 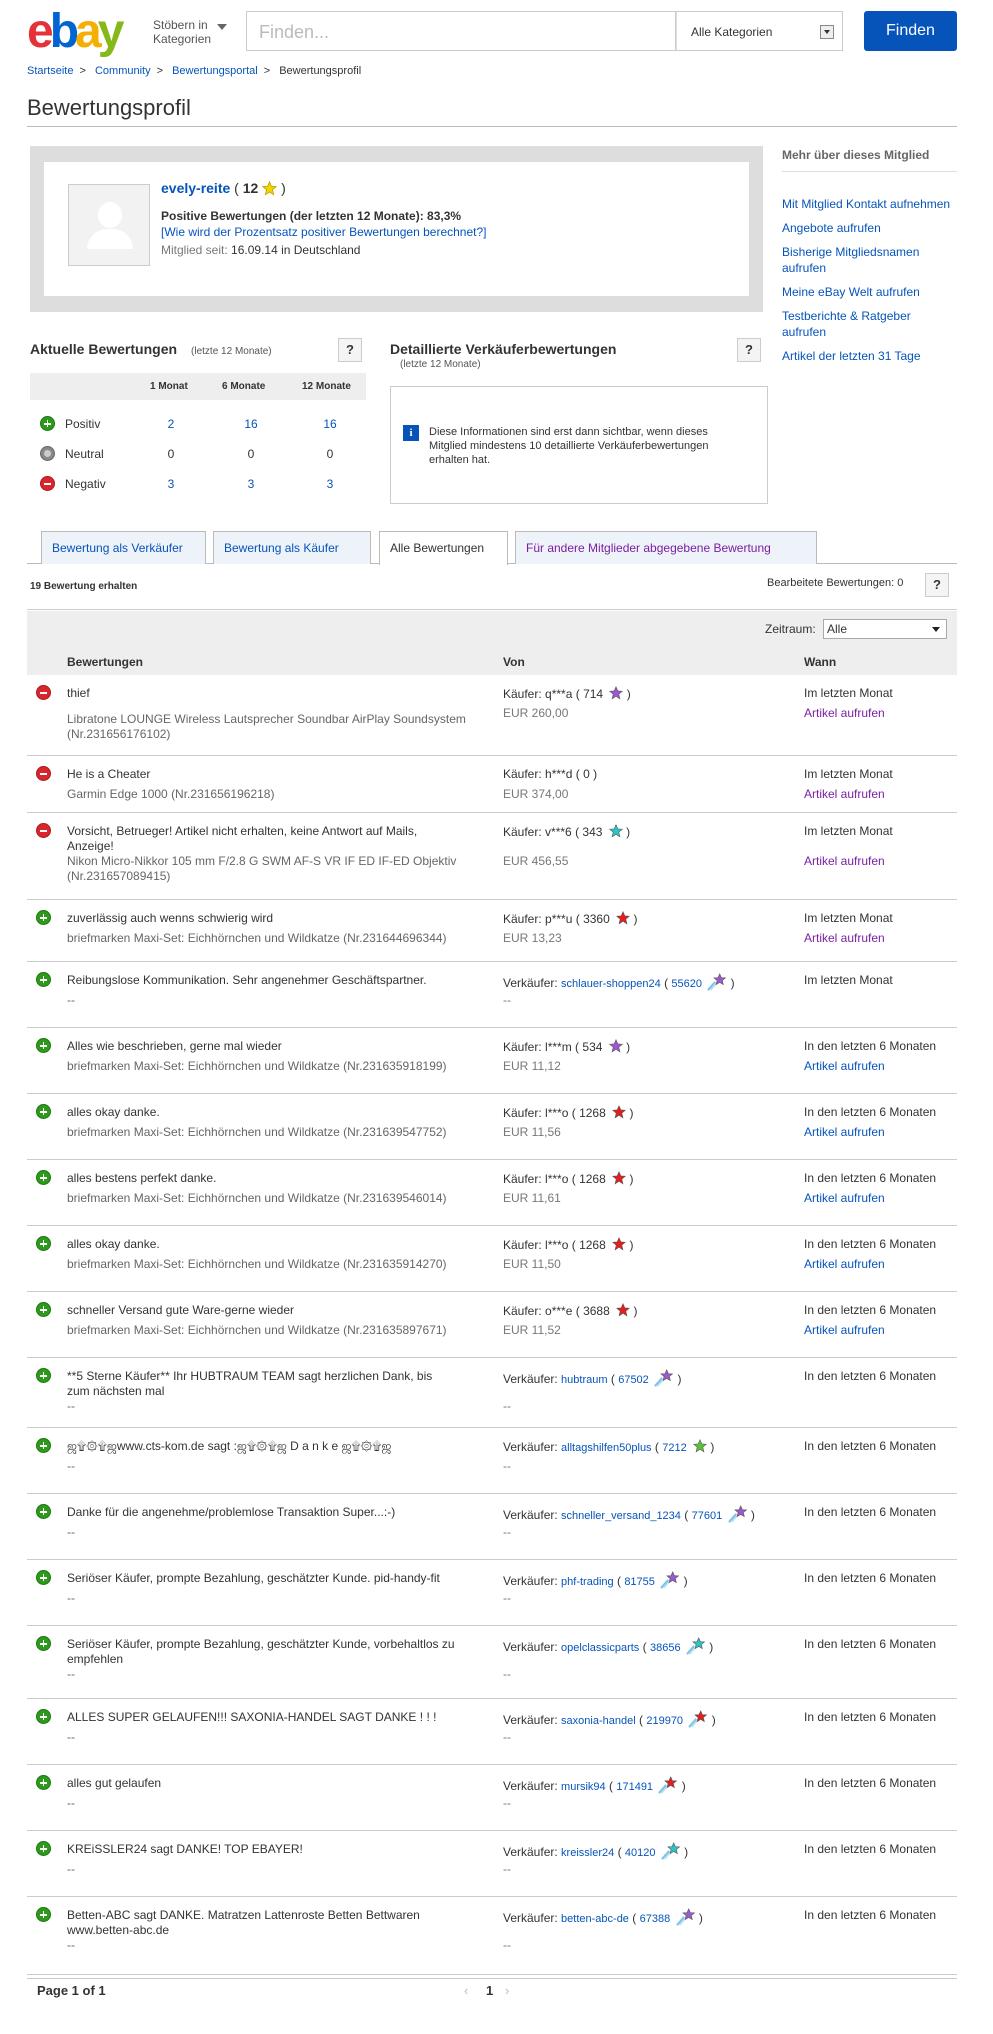 I want to click on sidebar-link-previous-names: Bisherige Mitgliedsnamen aufrufen, so click(x=869, y=260).